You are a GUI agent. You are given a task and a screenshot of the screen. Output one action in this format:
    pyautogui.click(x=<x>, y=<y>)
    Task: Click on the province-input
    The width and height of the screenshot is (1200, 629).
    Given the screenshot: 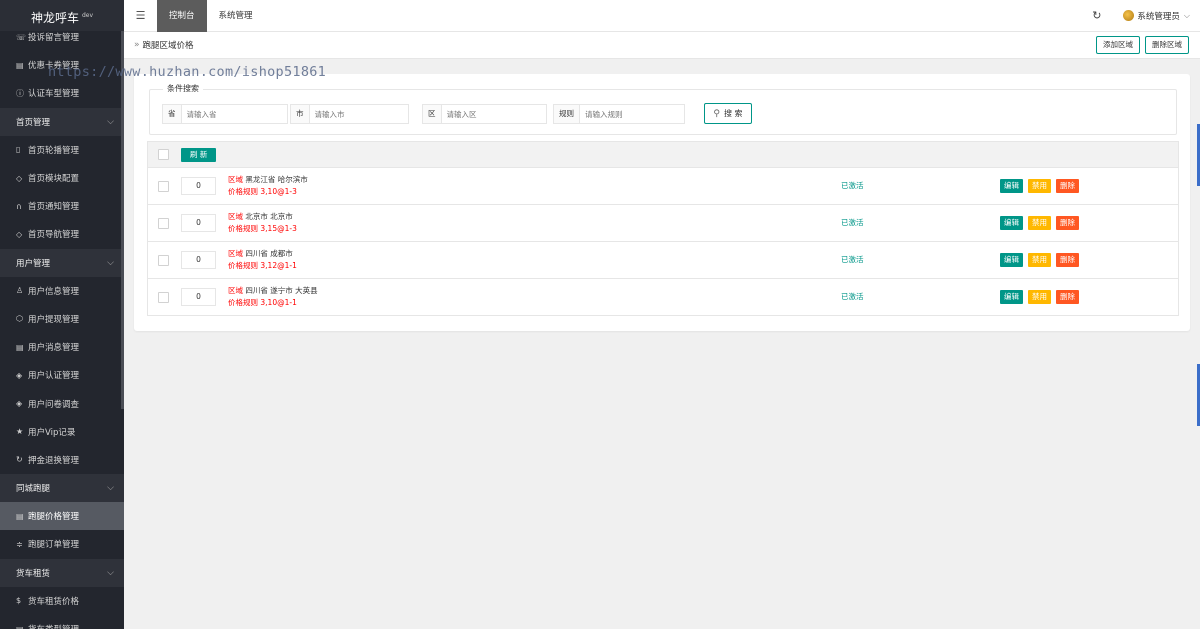 What is the action you would take?
    pyautogui.click(x=234, y=114)
    